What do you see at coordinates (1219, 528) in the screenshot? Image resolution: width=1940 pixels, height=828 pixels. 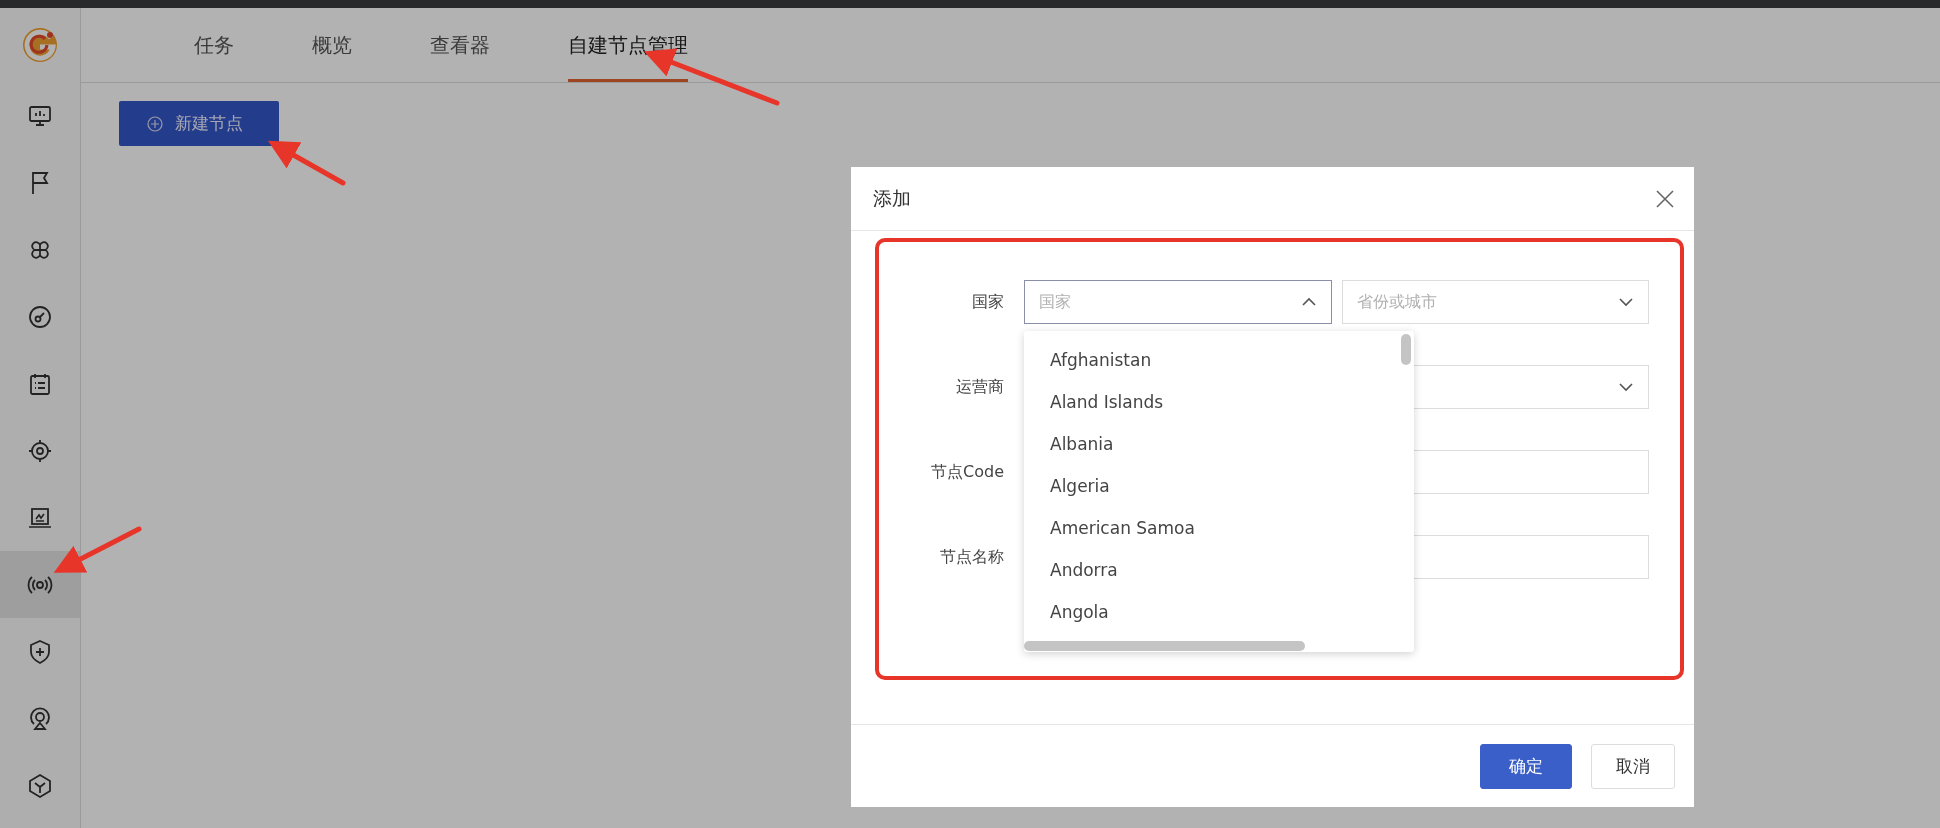 I see `dropdown-option: American Samoa` at bounding box center [1219, 528].